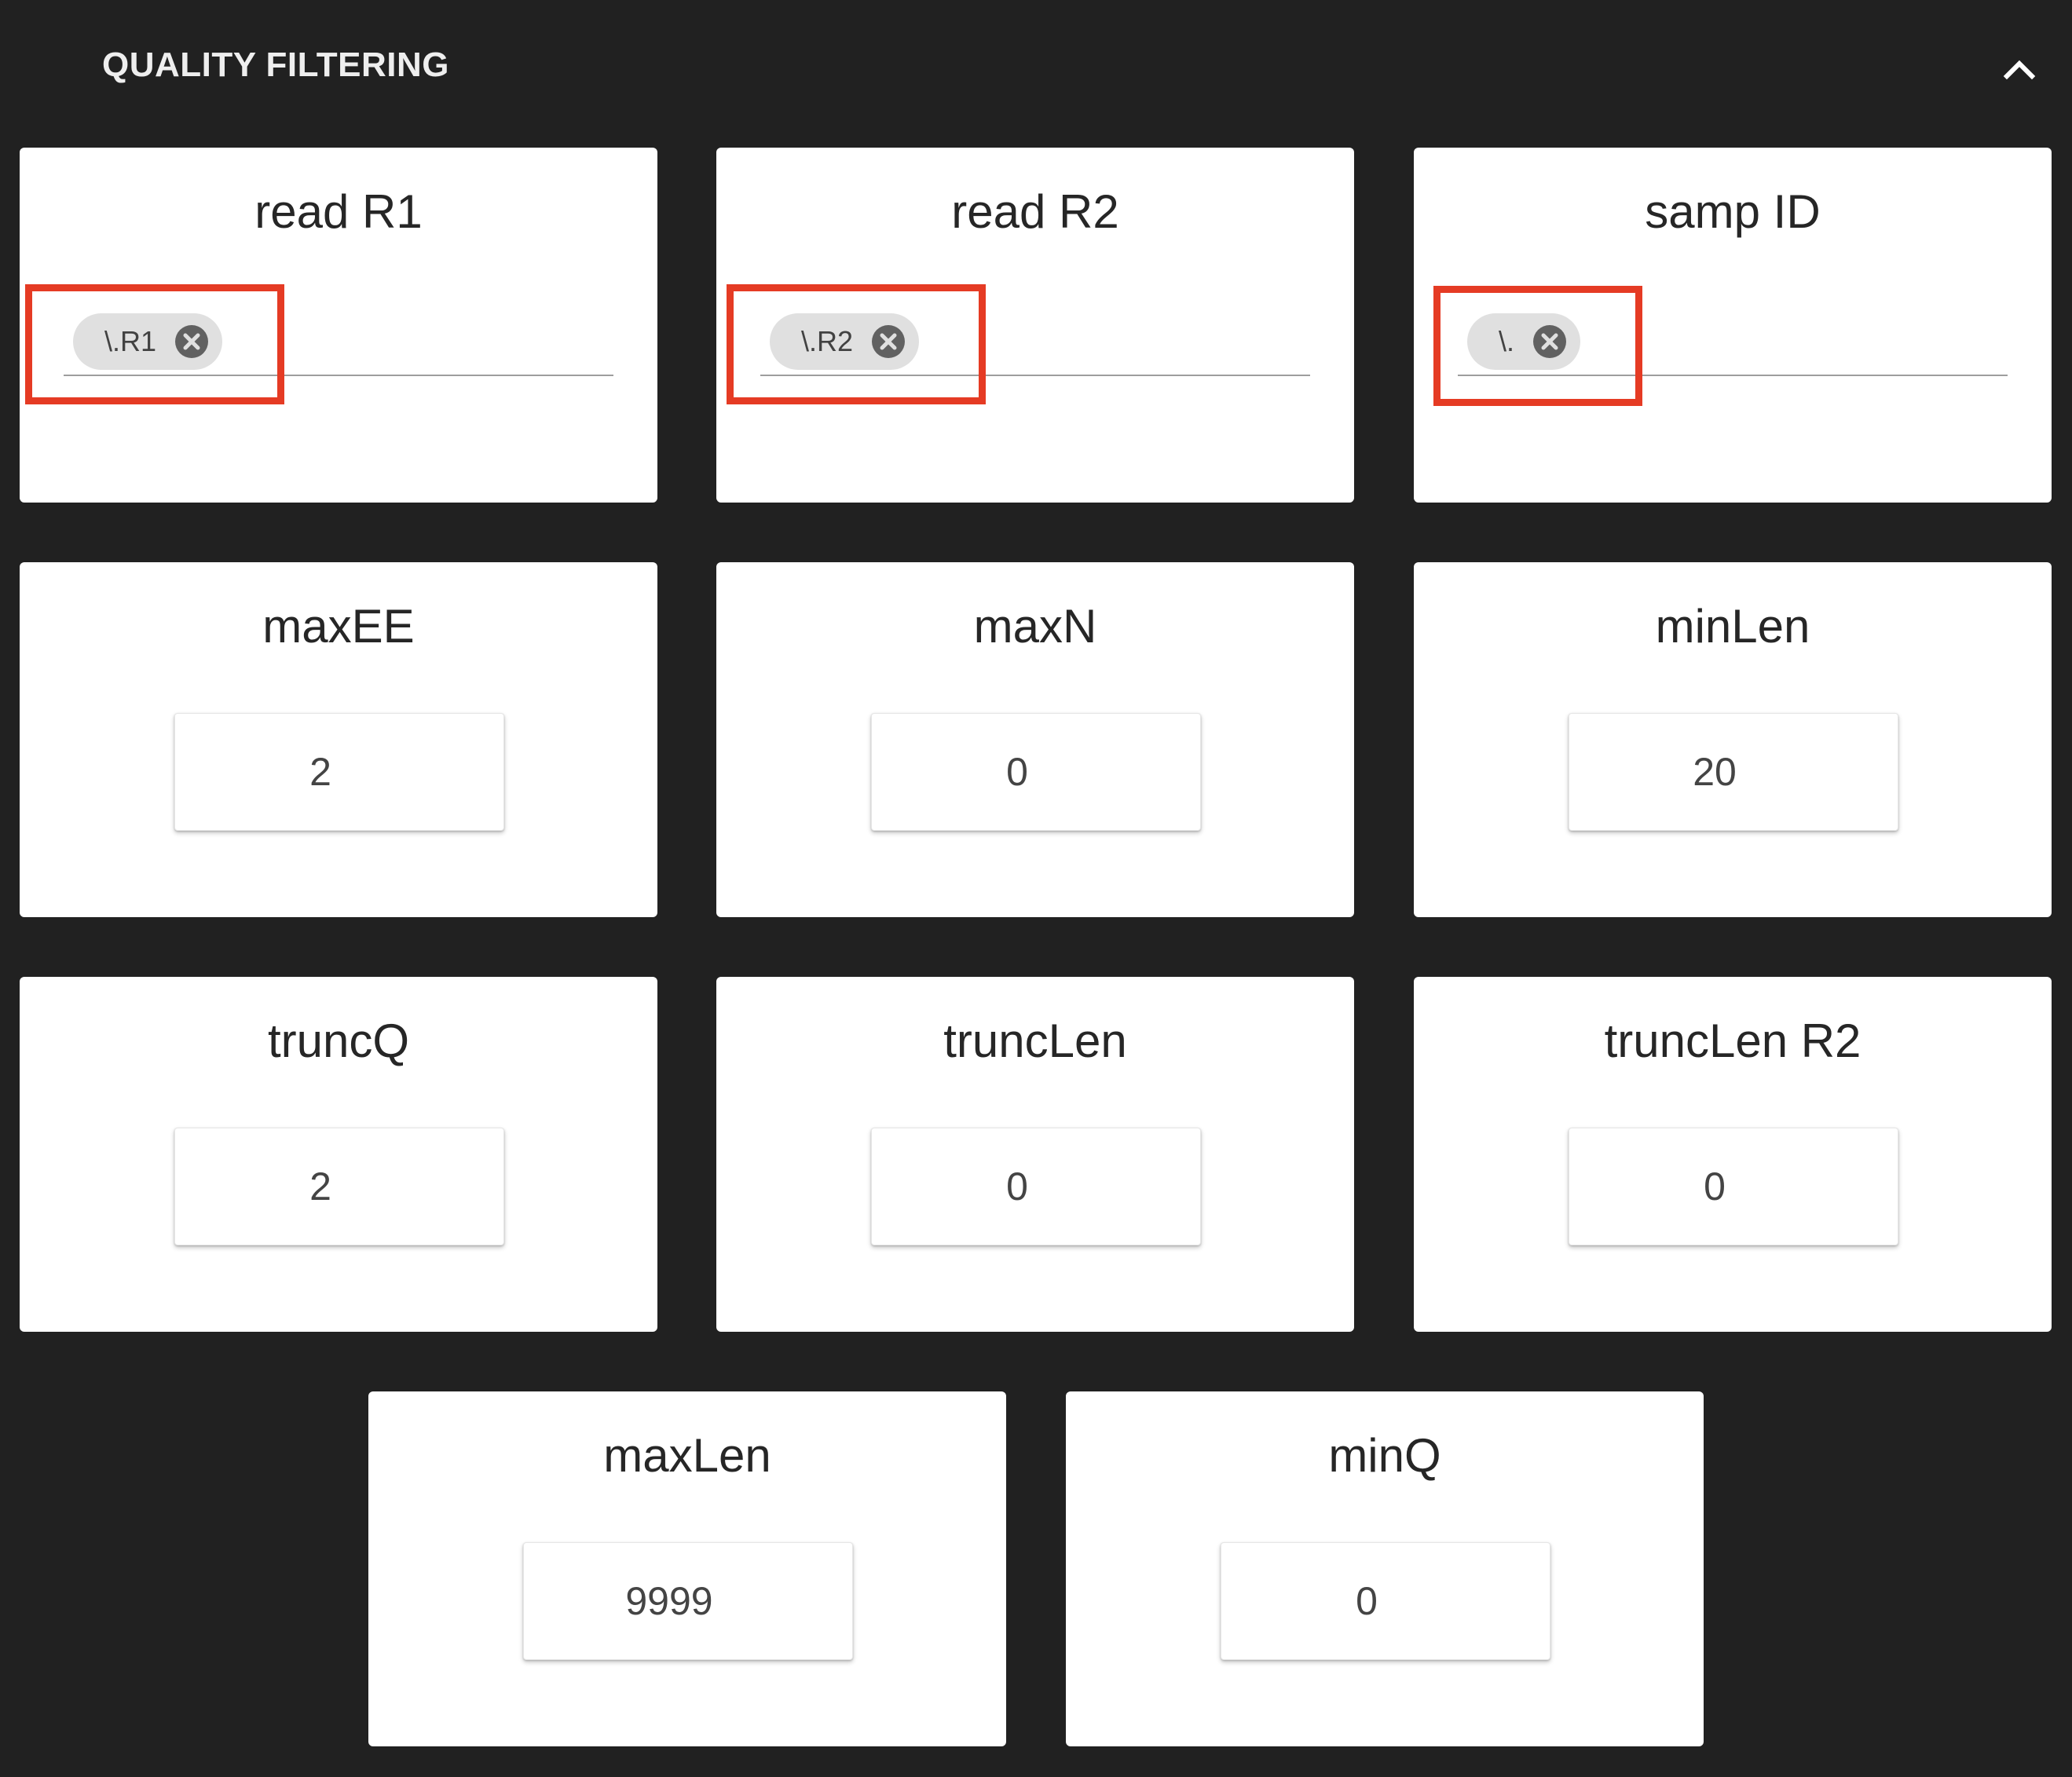  Describe the element at coordinates (687, 1455) in the screenshot. I see `field-label: maxLen` at that location.